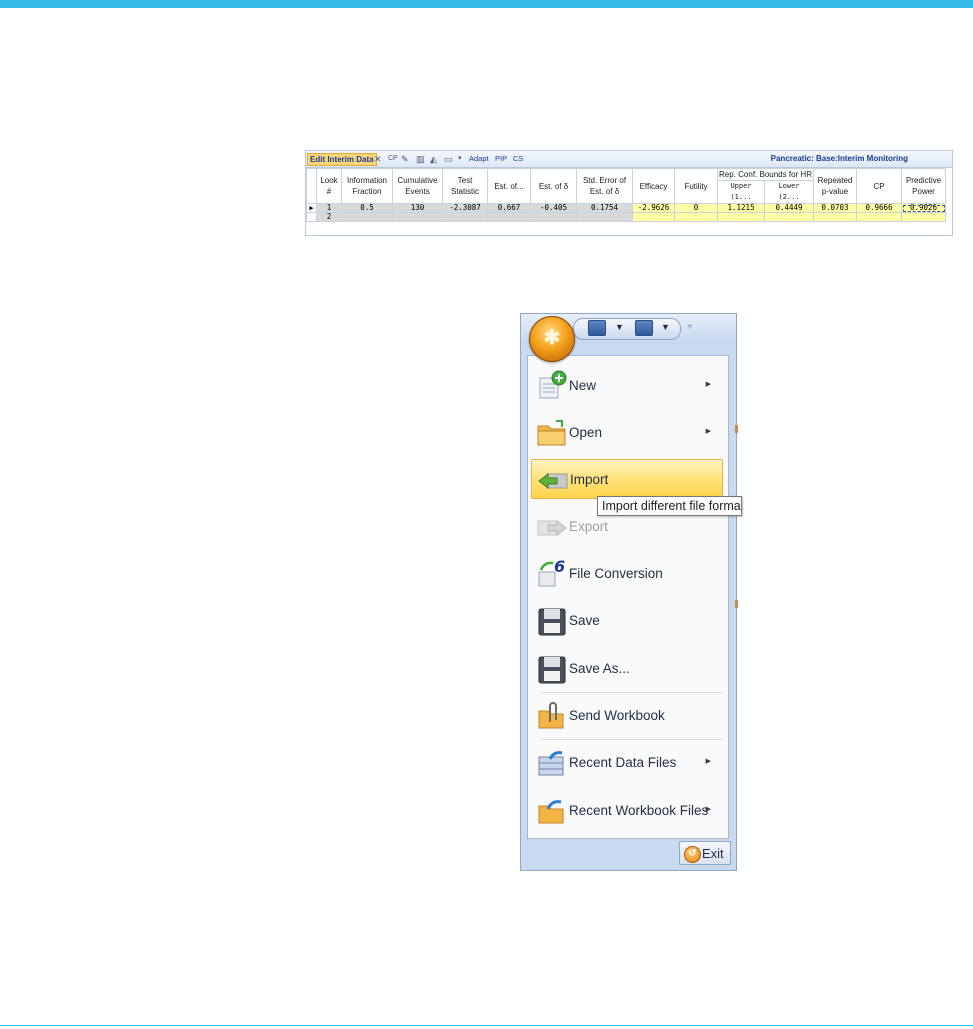 This screenshot has width=973, height=1029. What do you see at coordinates (835, 186) in the screenshot?
I see `col-header-repeated-p: Repeated p-value` at bounding box center [835, 186].